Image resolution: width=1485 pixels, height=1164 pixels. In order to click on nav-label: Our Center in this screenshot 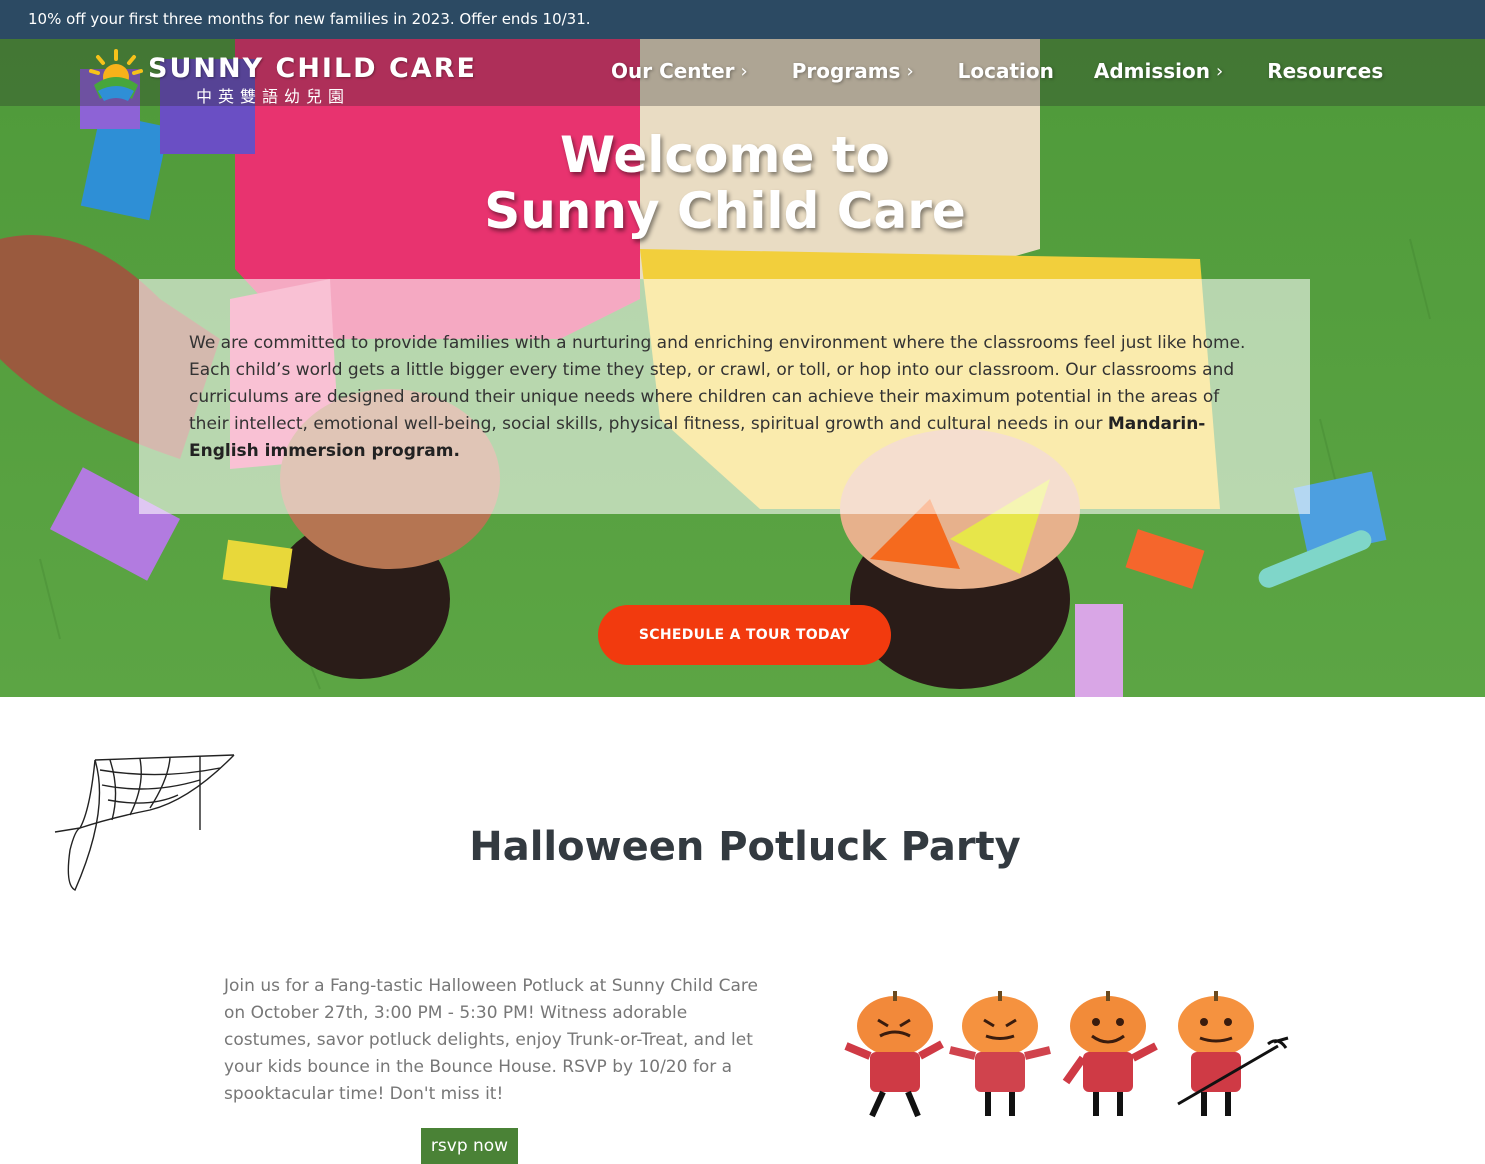, I will do `click(673, 71)`.